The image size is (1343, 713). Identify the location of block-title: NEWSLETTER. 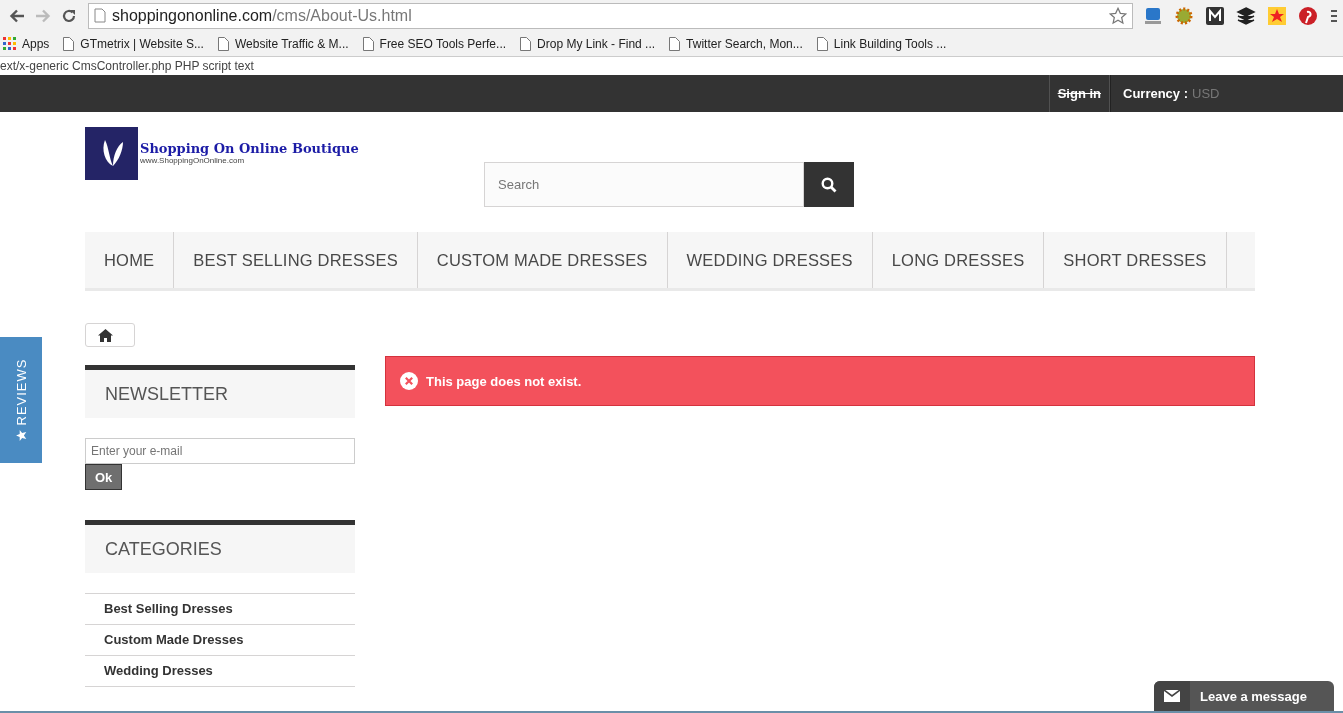
(166, 394).